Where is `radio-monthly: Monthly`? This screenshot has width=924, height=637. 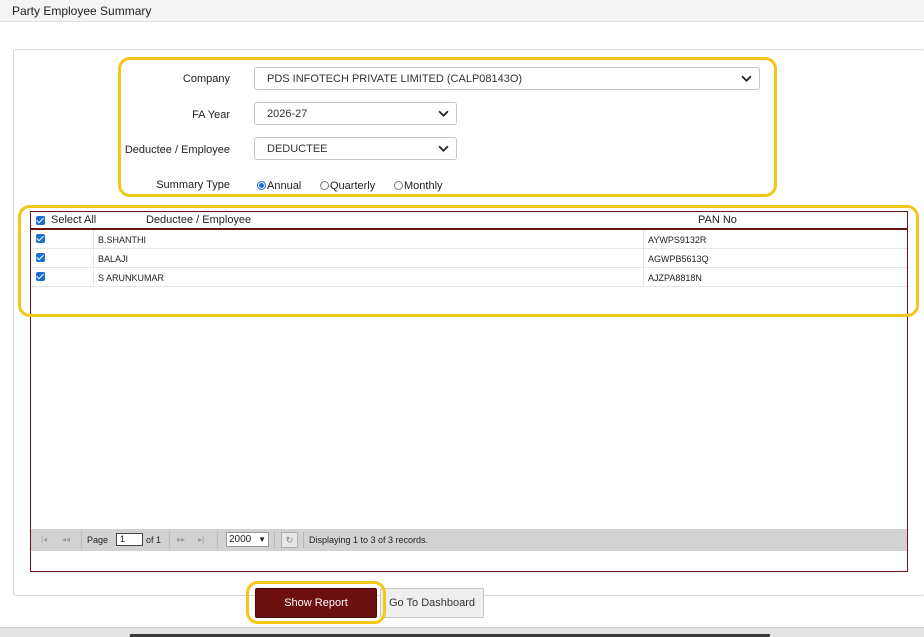
radio-monthly: Monthly is located at coordinates (418, 186).